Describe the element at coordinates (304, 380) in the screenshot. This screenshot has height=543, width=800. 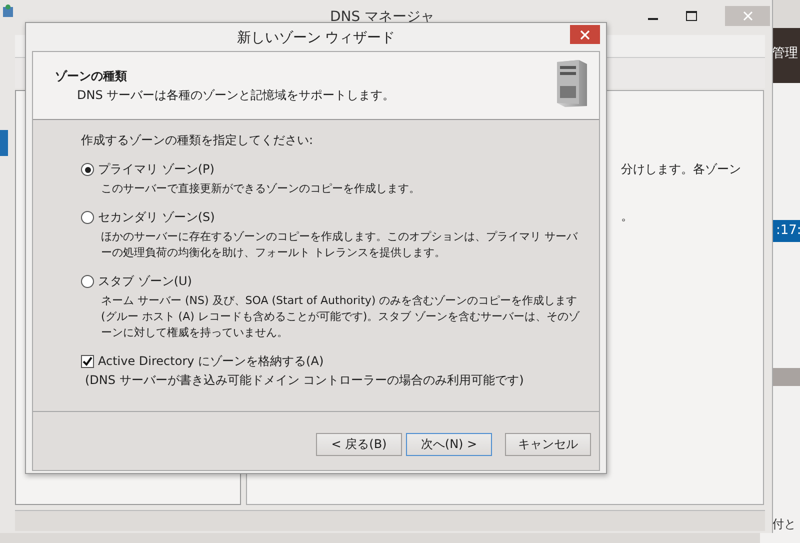
I see `note-text: (DNS サーバーが書き込み可能ドメイン コントローラーの場合のみ利用可能です)` at that location.